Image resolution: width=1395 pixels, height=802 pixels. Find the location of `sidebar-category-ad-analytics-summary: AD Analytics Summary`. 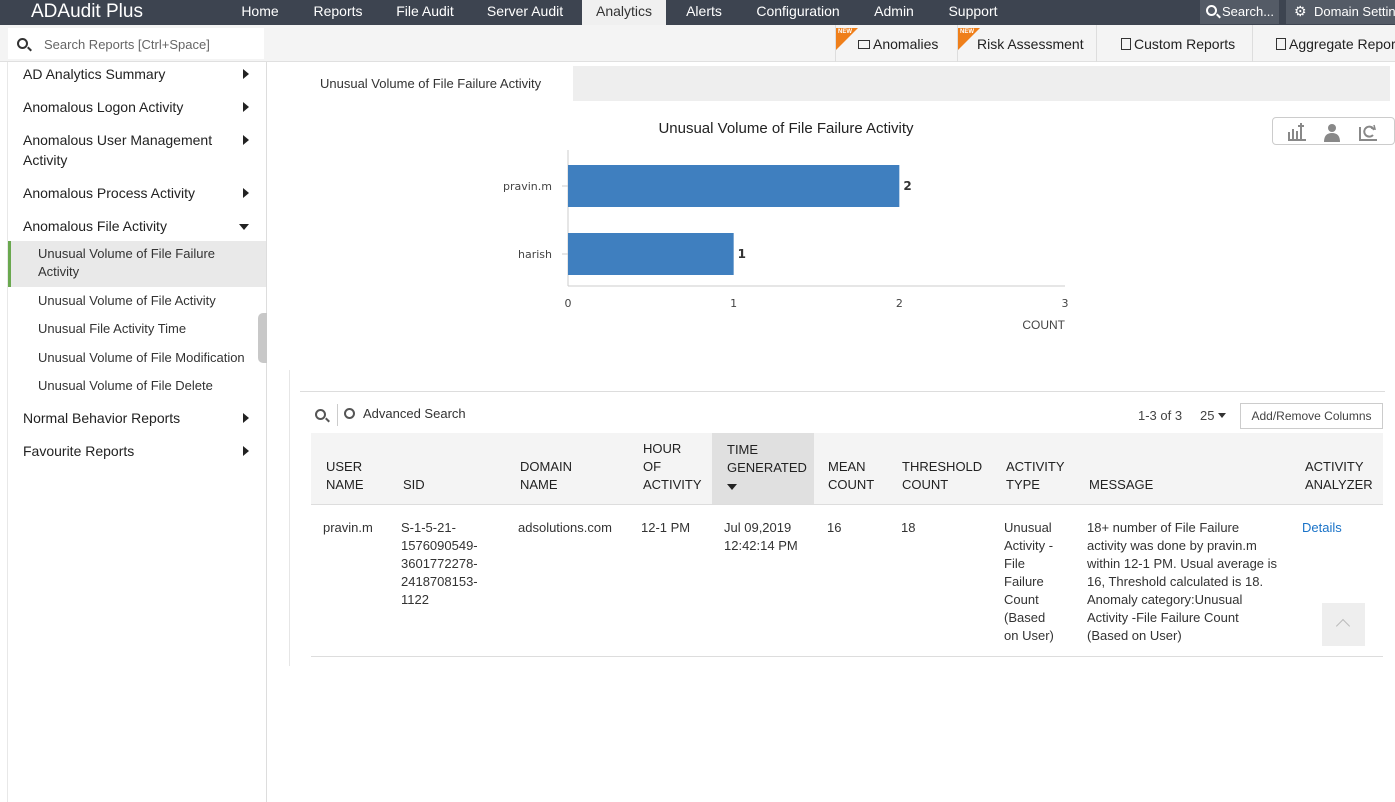

sidebar-category-ad-analytics-summary: AD Analytics Summary is located at coordinates (138, 74).